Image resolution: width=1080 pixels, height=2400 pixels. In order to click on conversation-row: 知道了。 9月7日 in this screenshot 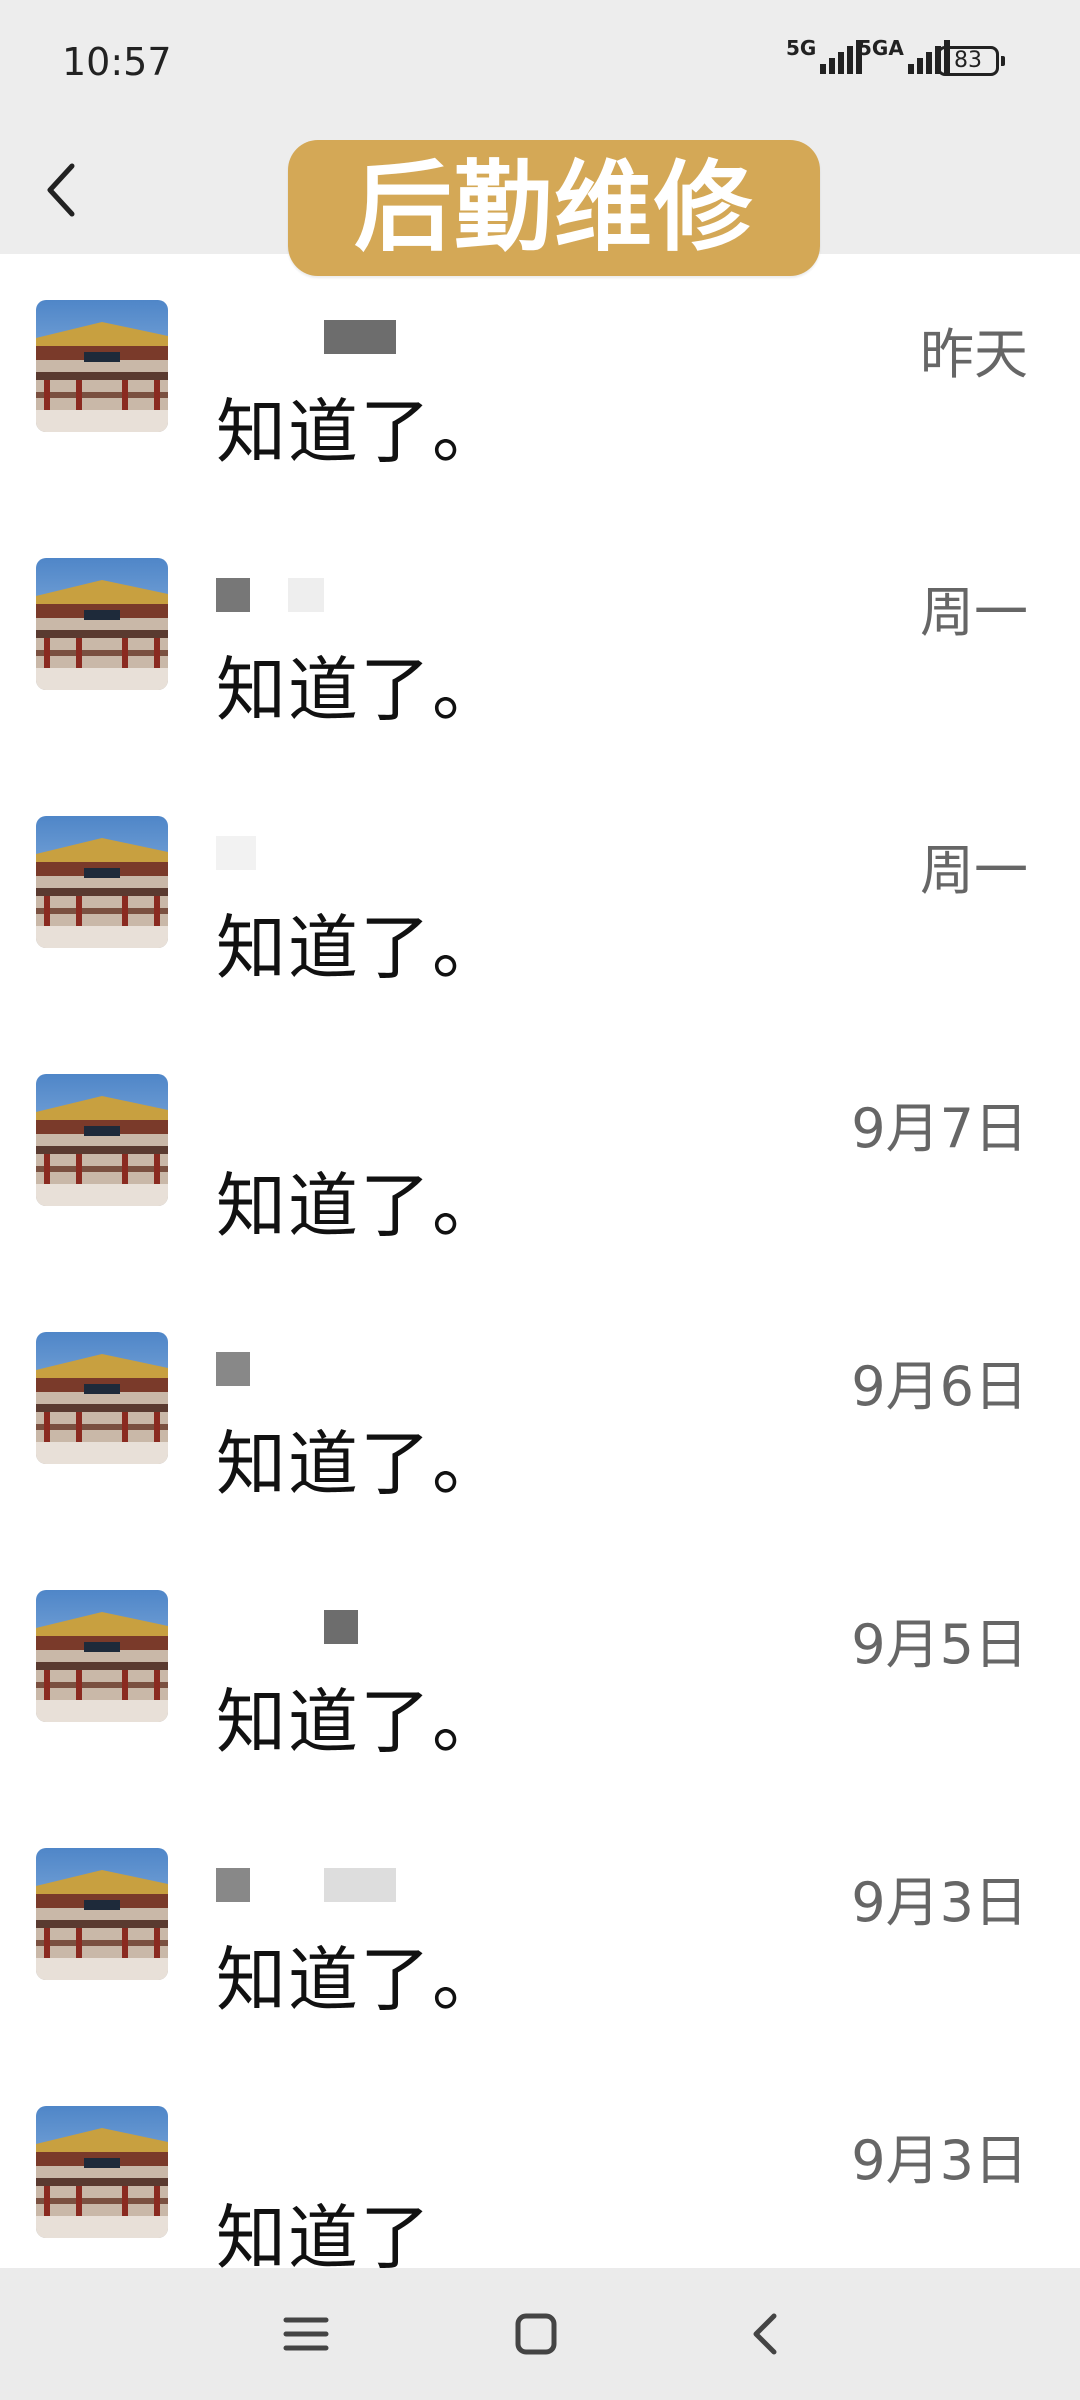, I will do `click(540, 1157)`.